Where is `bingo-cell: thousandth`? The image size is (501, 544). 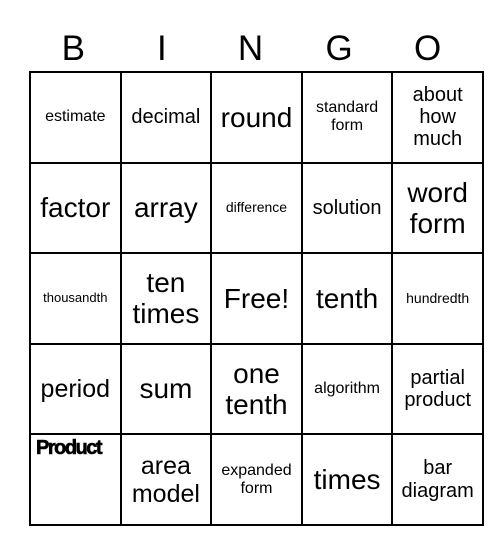
bingo-cell: thousandth is located at coordinates (75, 298).